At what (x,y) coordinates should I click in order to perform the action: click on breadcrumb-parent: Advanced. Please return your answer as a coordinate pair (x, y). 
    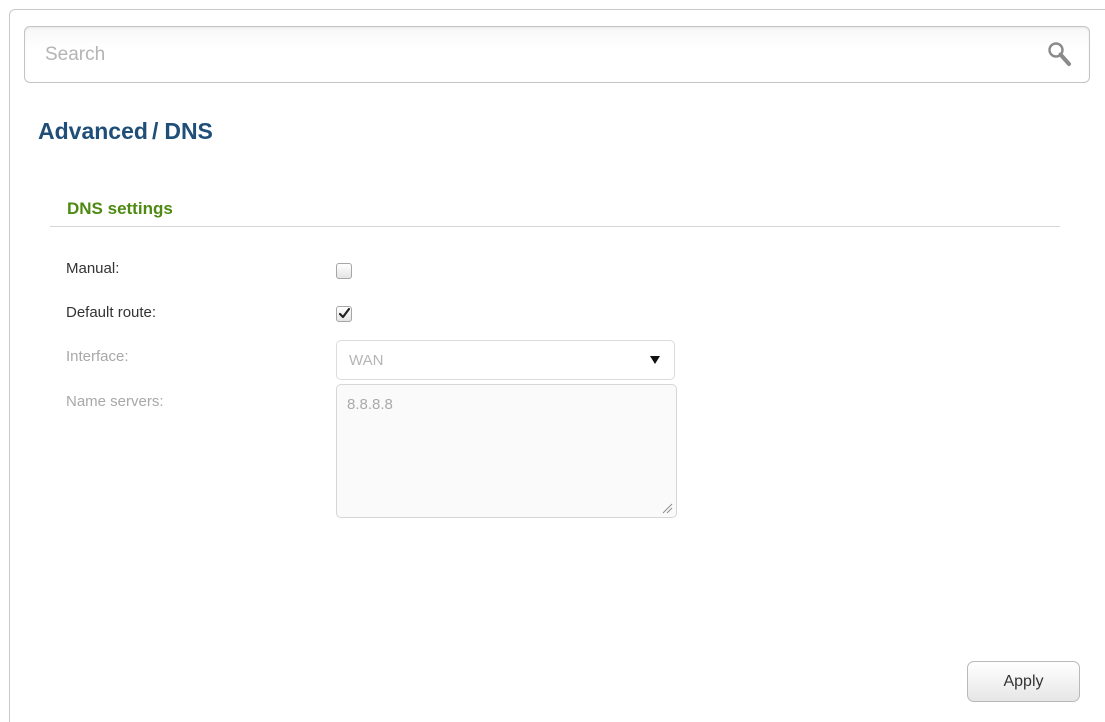
    Looking at the image, I should click on (93, 131).